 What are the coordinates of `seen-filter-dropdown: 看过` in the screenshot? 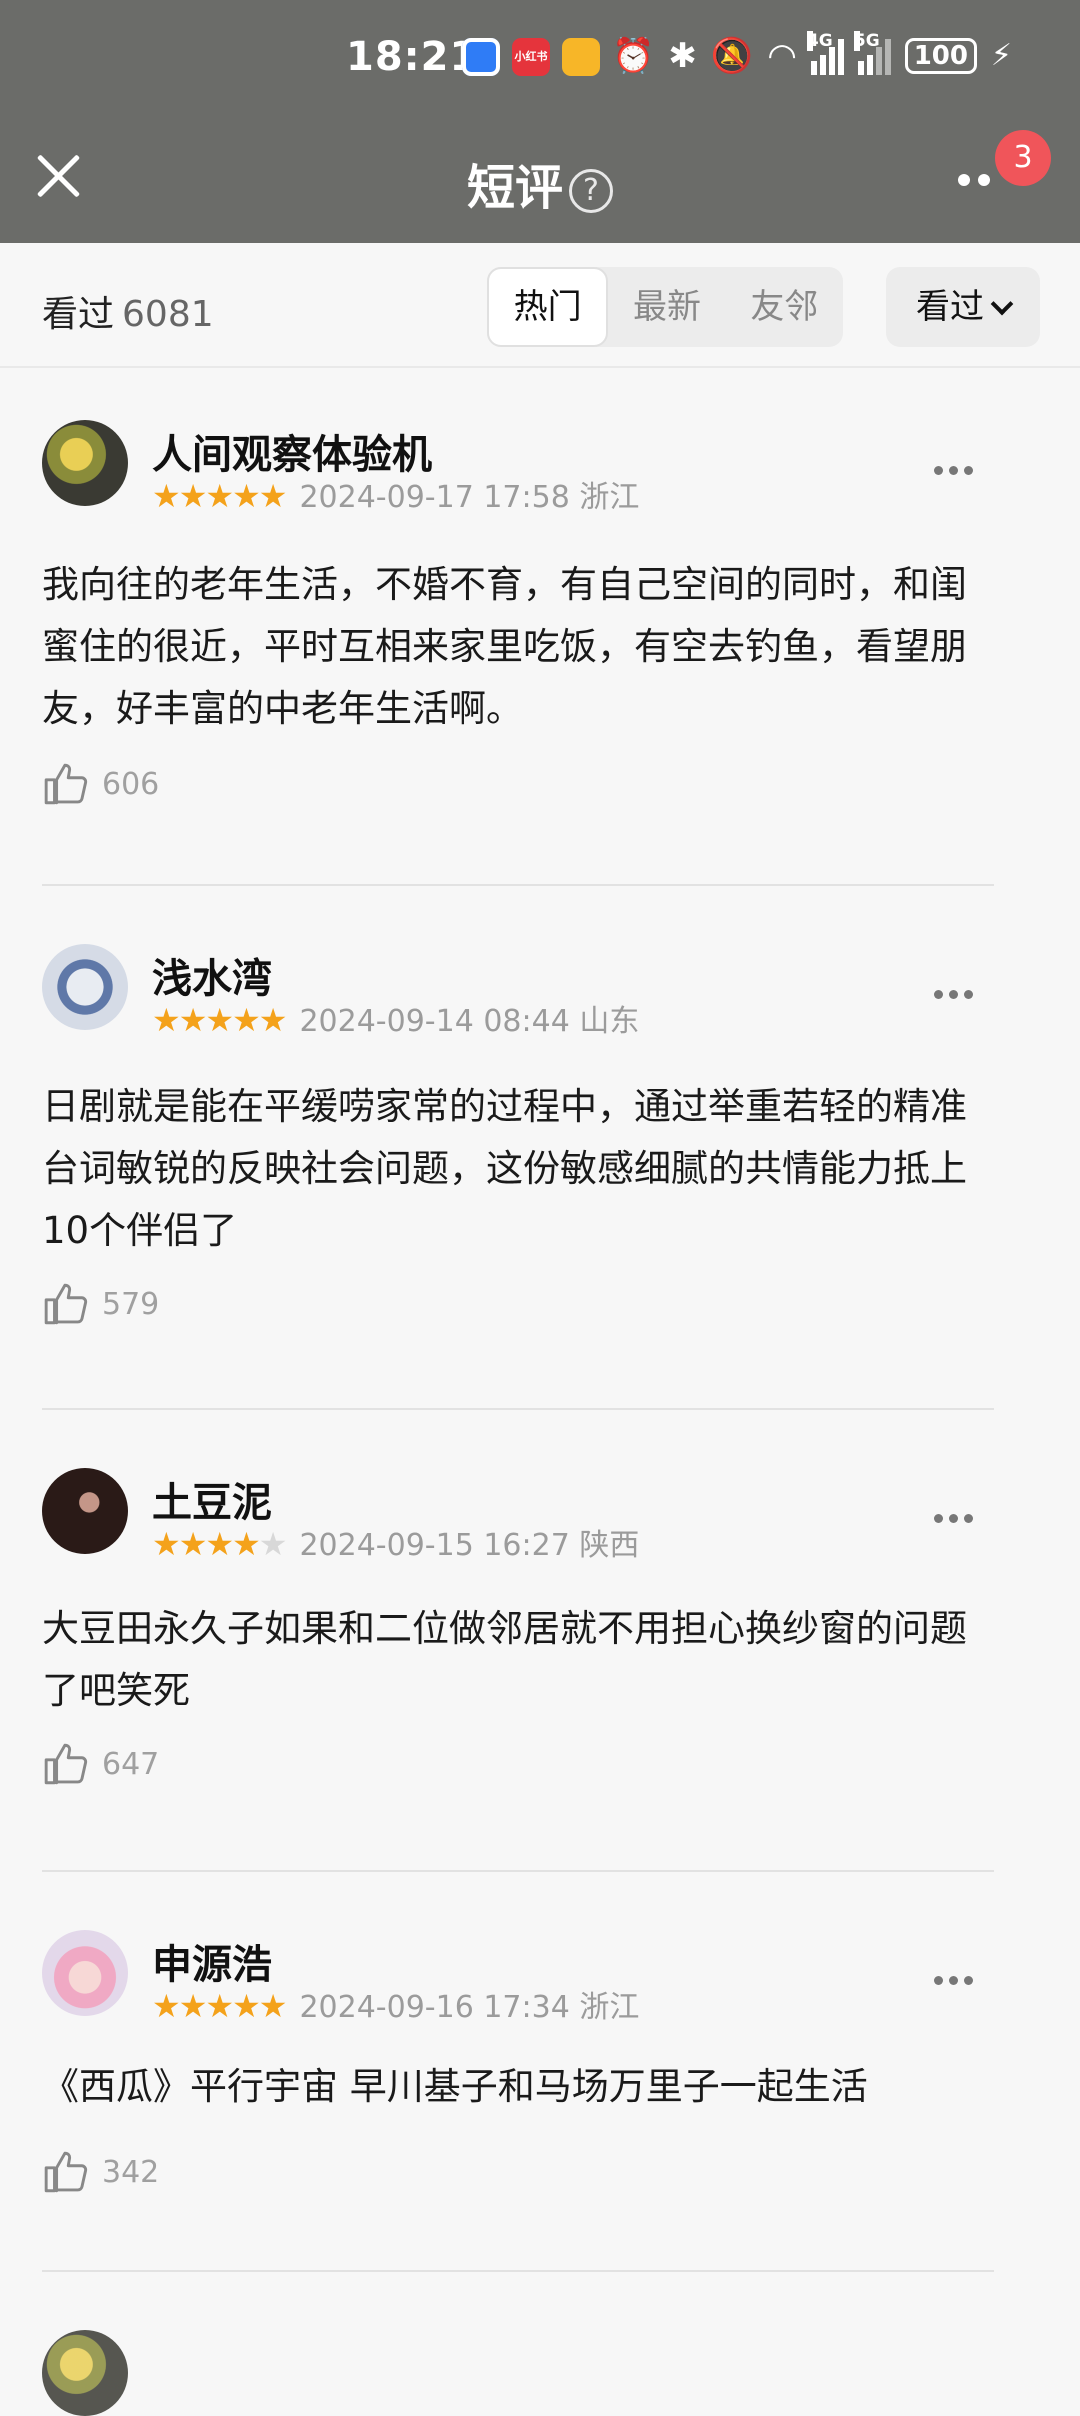 It's located at (963, 307).